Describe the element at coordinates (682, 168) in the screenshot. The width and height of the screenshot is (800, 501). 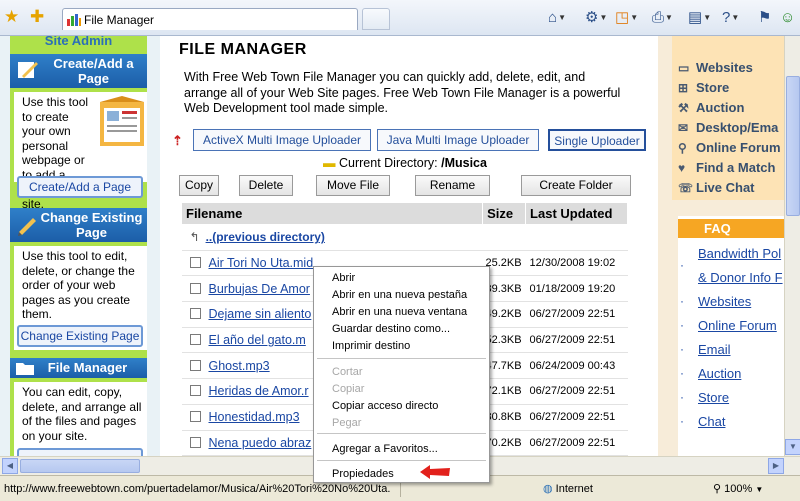
I see `heart-icon: ♥` at that location.